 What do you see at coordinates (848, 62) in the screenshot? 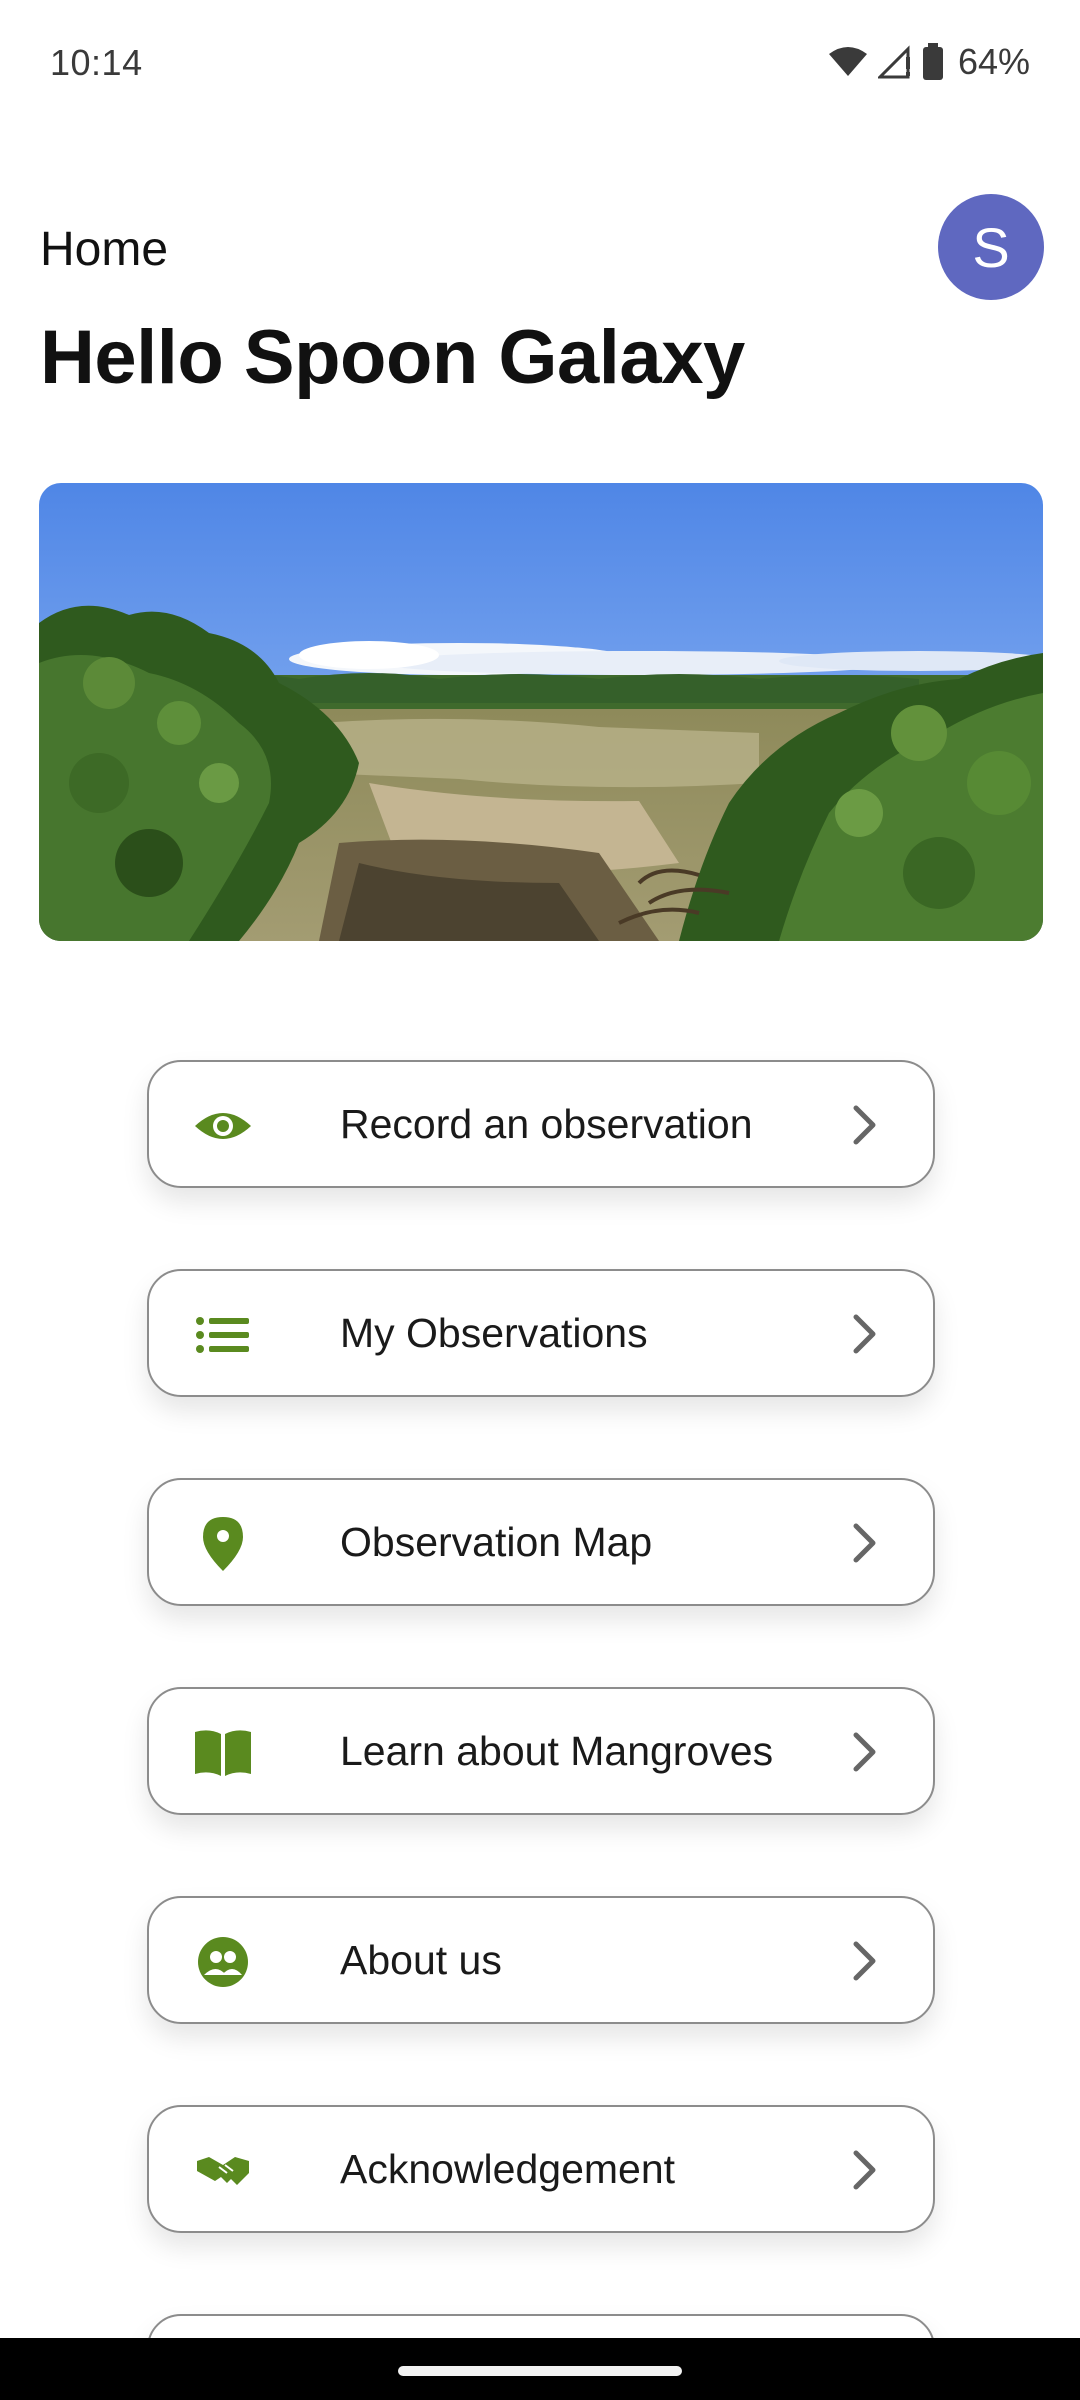
I see `wifi-icon` at bounding box center [848, 62].